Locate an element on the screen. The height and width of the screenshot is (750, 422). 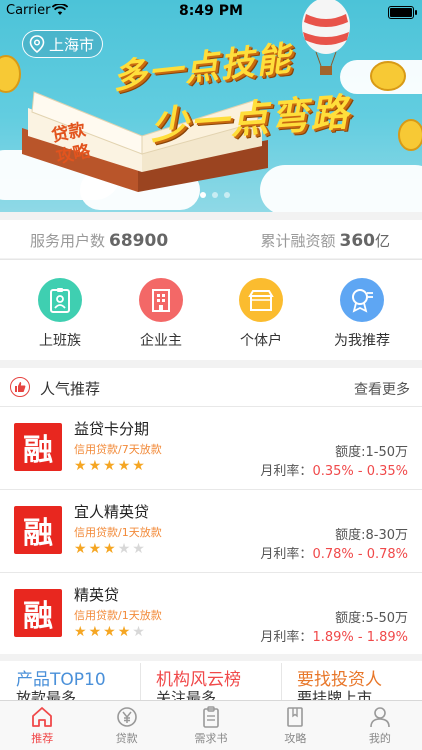
card-subtitle: 关注最多 is located at coordinates (186, 695).